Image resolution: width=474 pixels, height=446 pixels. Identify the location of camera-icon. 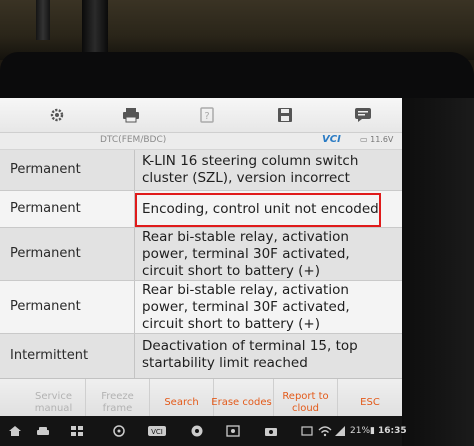
(271, 431).